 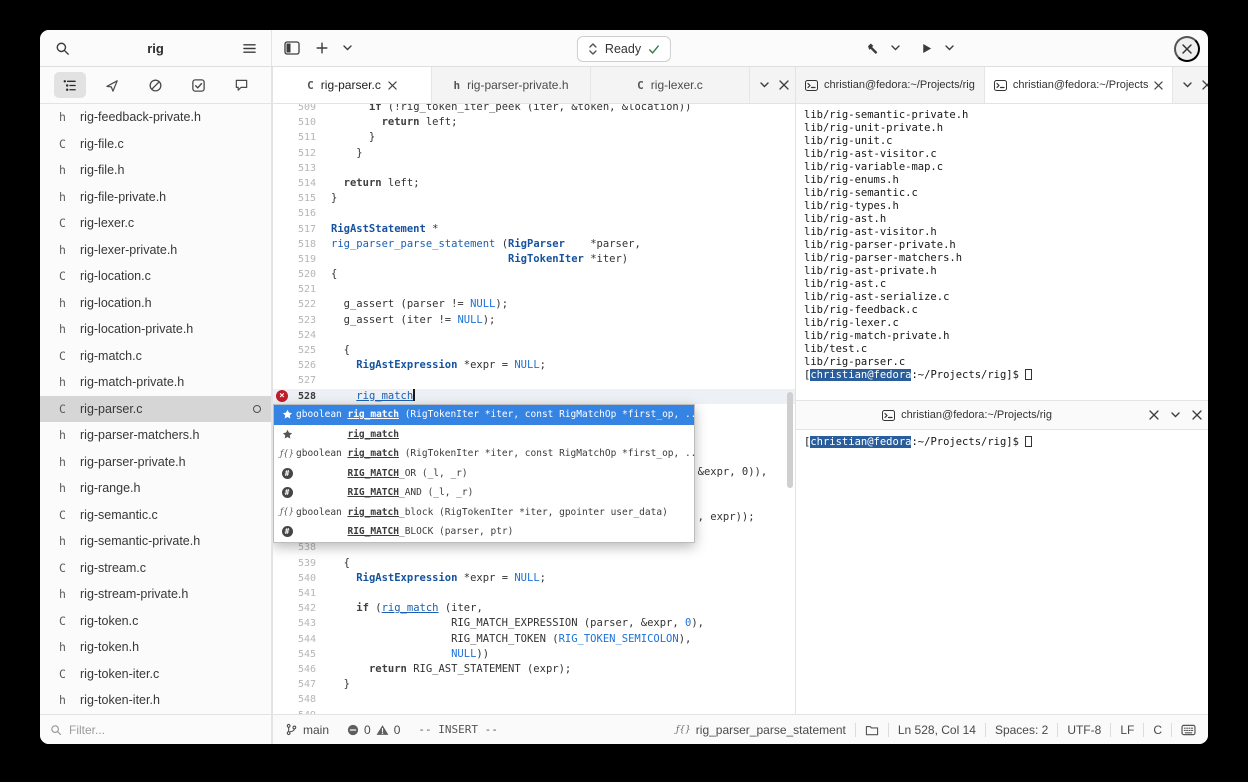 I want to click on file-row: h rig-semantic-private.h, so click(x=155, y=541).